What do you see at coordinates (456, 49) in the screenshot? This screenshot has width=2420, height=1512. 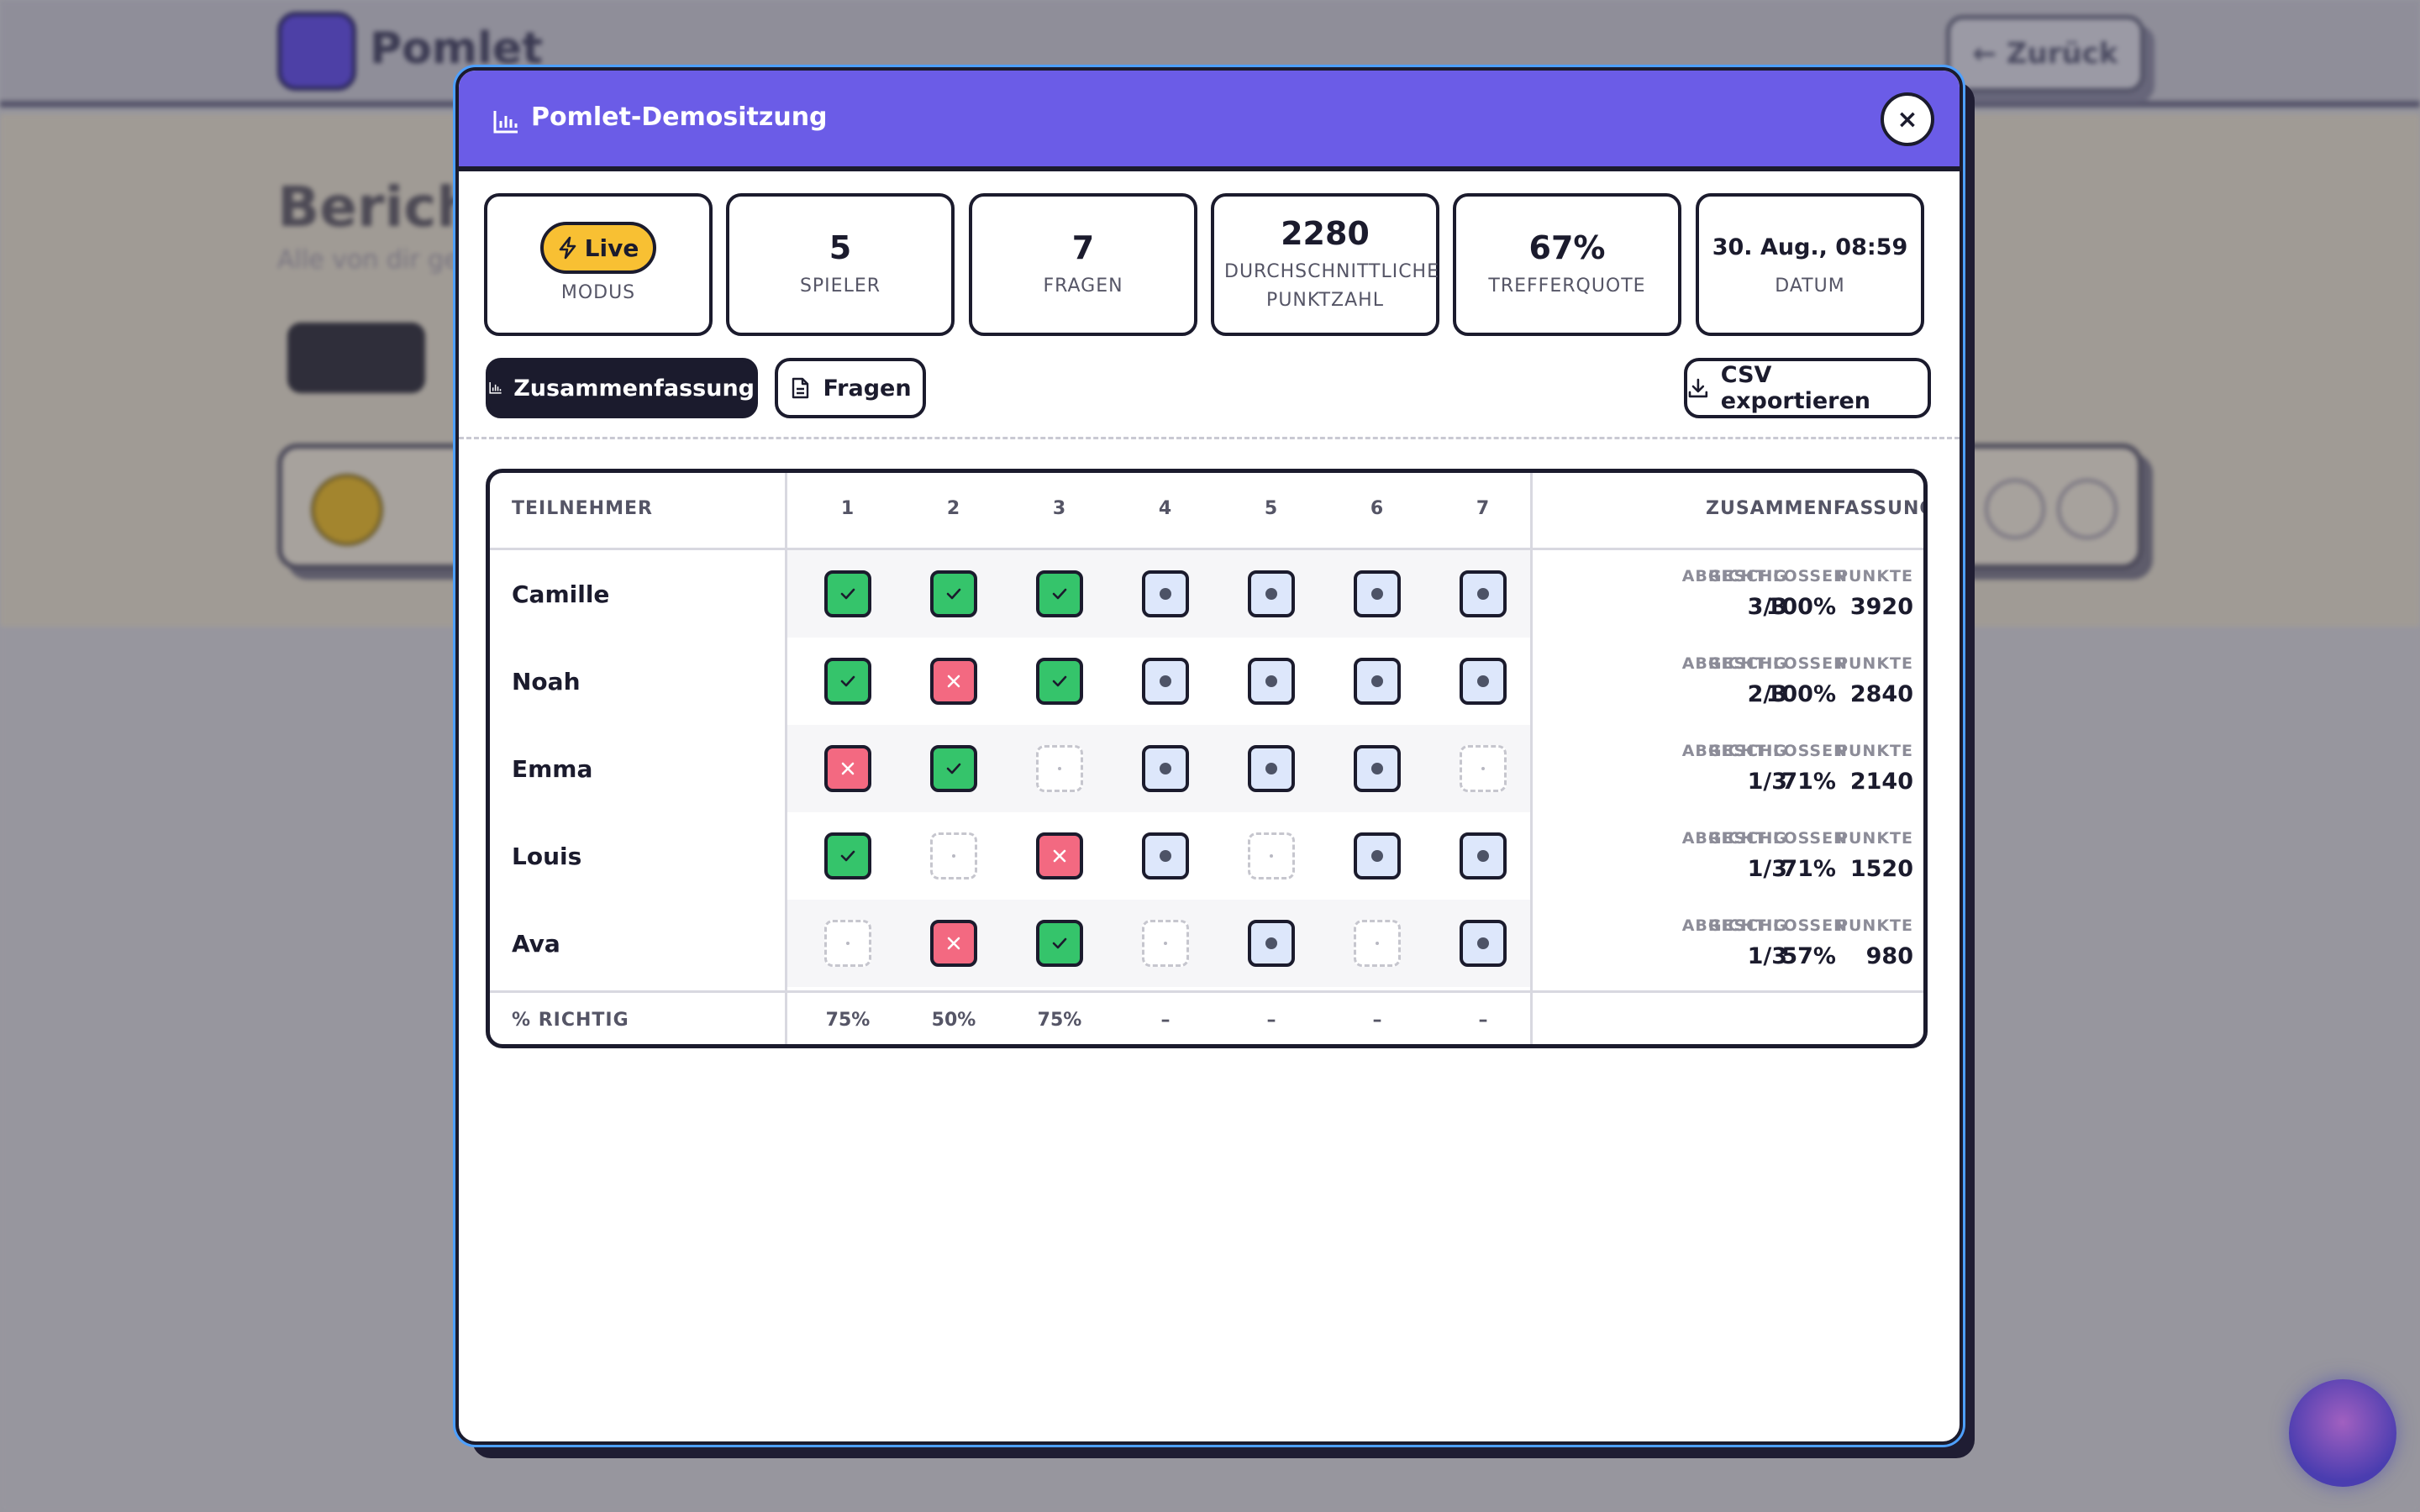 I see `brand-name: Pomlet` at bounding box center [456, 49].